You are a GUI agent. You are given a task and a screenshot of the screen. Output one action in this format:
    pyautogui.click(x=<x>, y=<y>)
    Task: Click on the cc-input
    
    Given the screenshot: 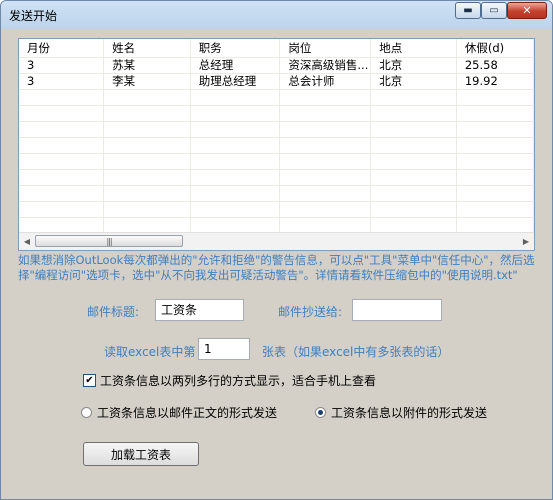 What is the action you would take?
    pyautogui.click(x=397, y=310)
    